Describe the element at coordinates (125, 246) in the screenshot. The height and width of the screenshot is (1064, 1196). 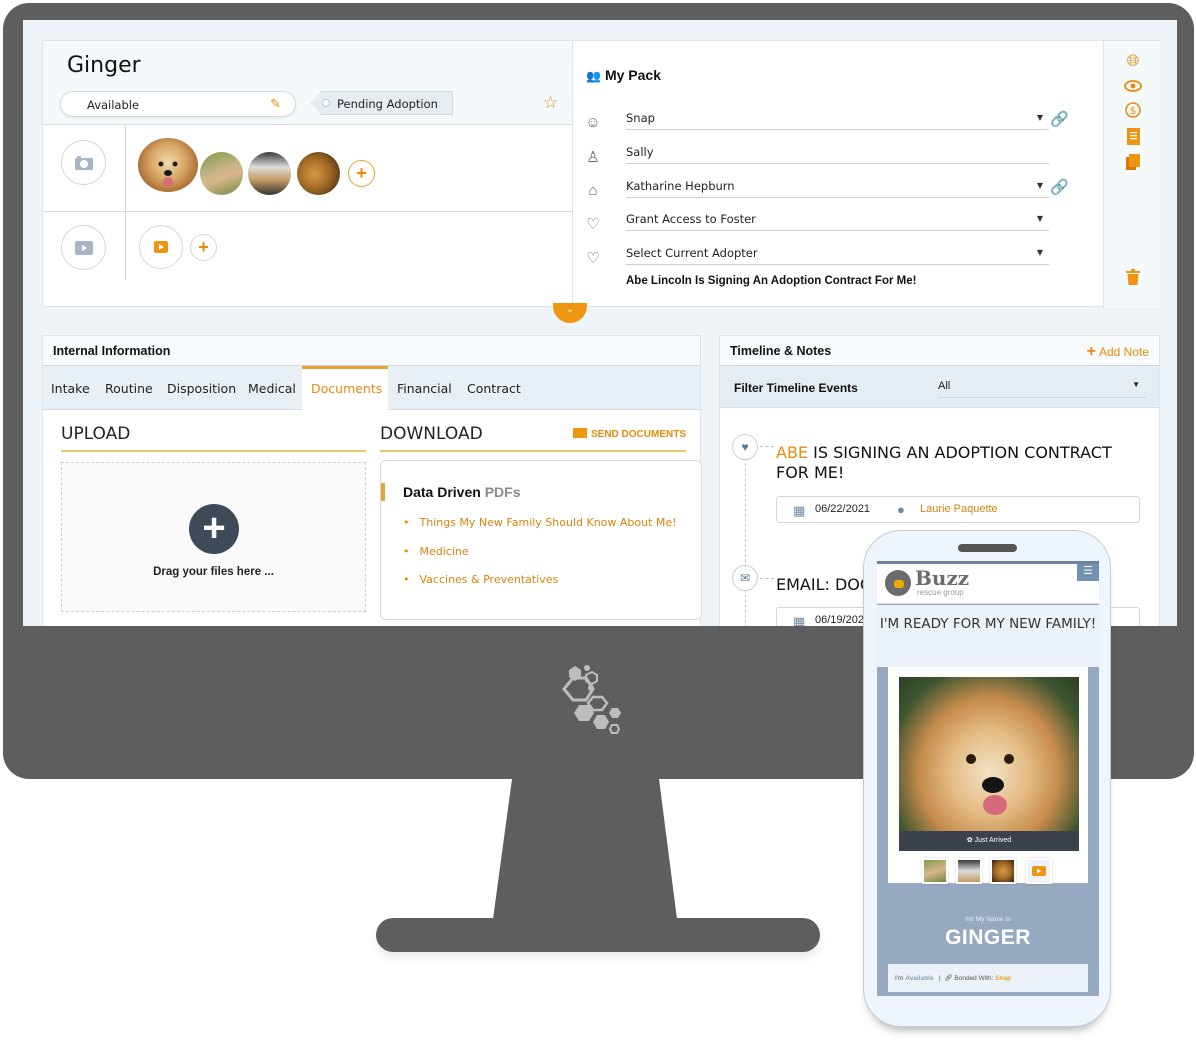
I see `divider` at that location.